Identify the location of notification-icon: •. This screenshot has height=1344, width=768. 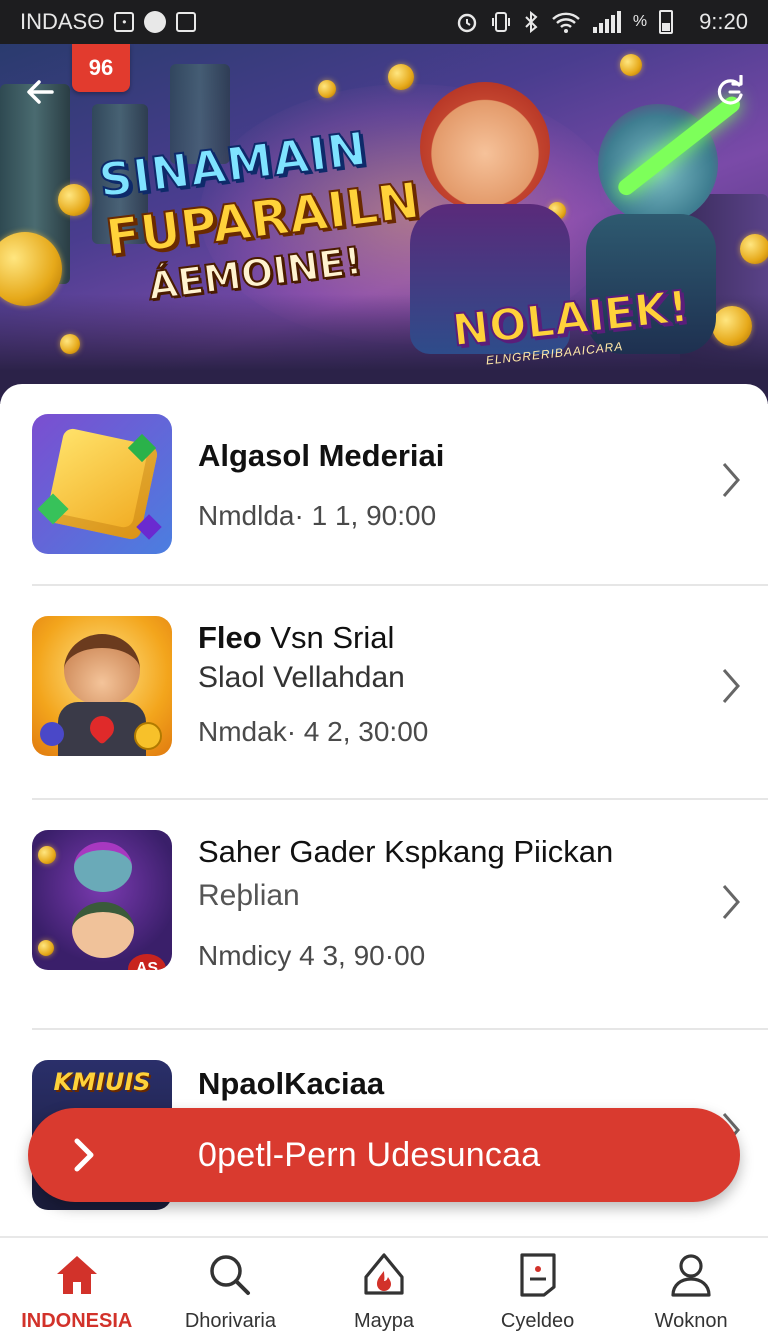
(124, 22).